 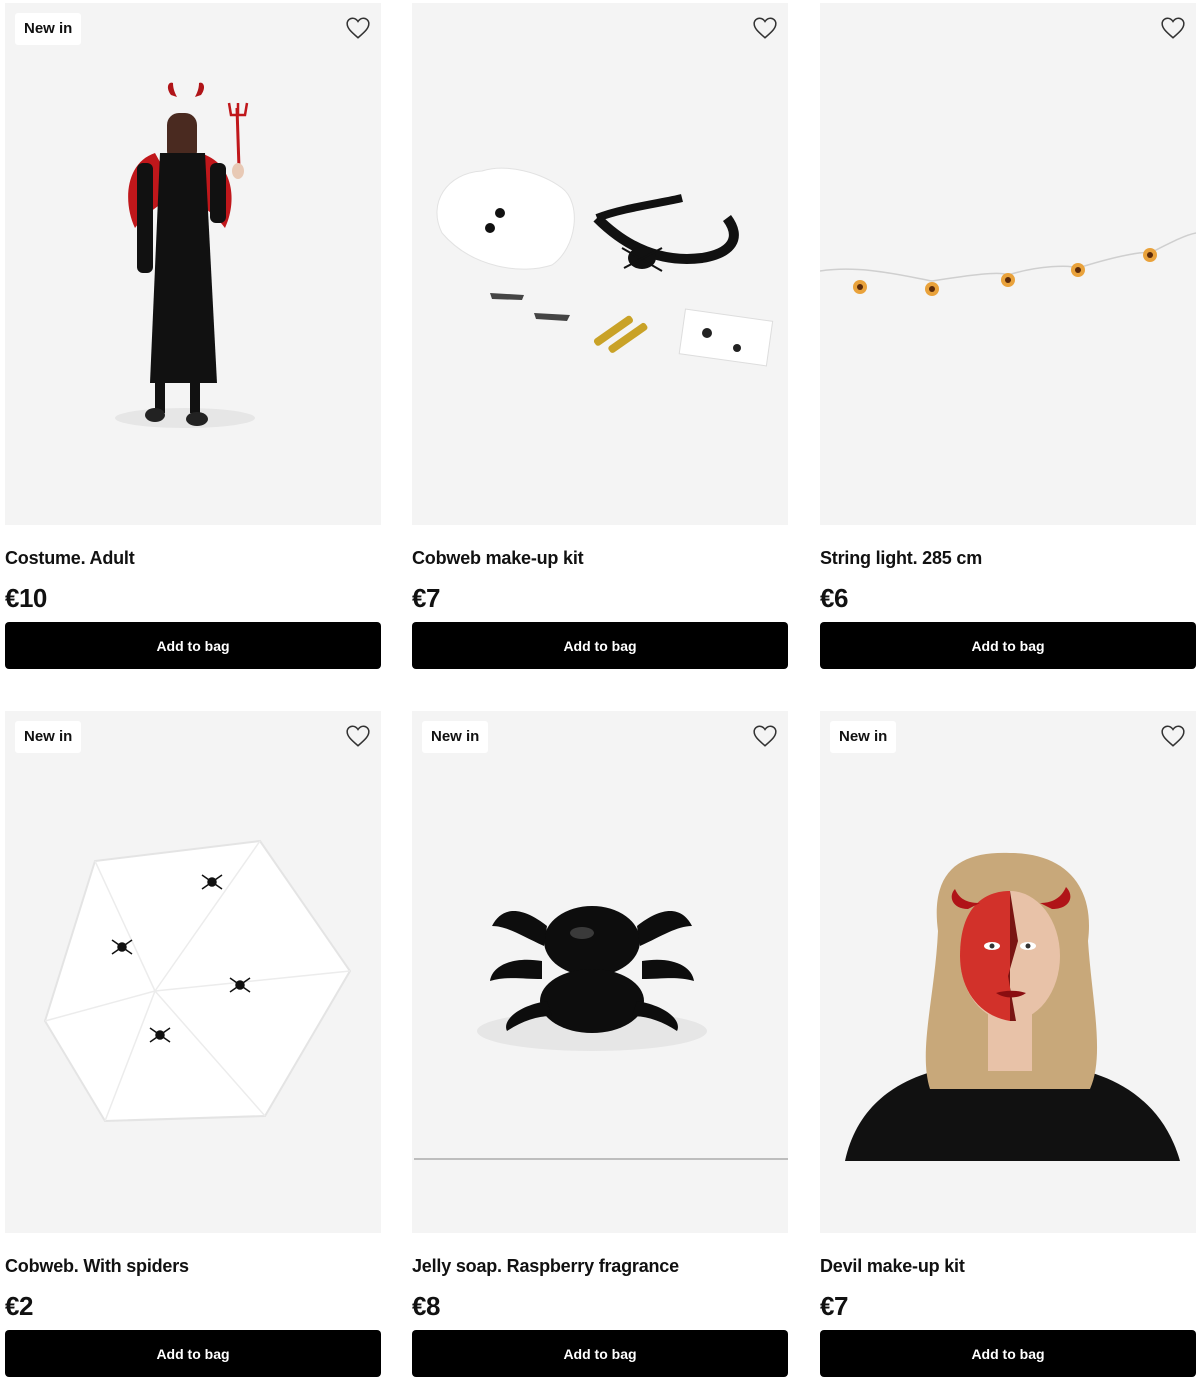 I want to click on product-title: String light. 285 cm, so click(x=901, y=558).